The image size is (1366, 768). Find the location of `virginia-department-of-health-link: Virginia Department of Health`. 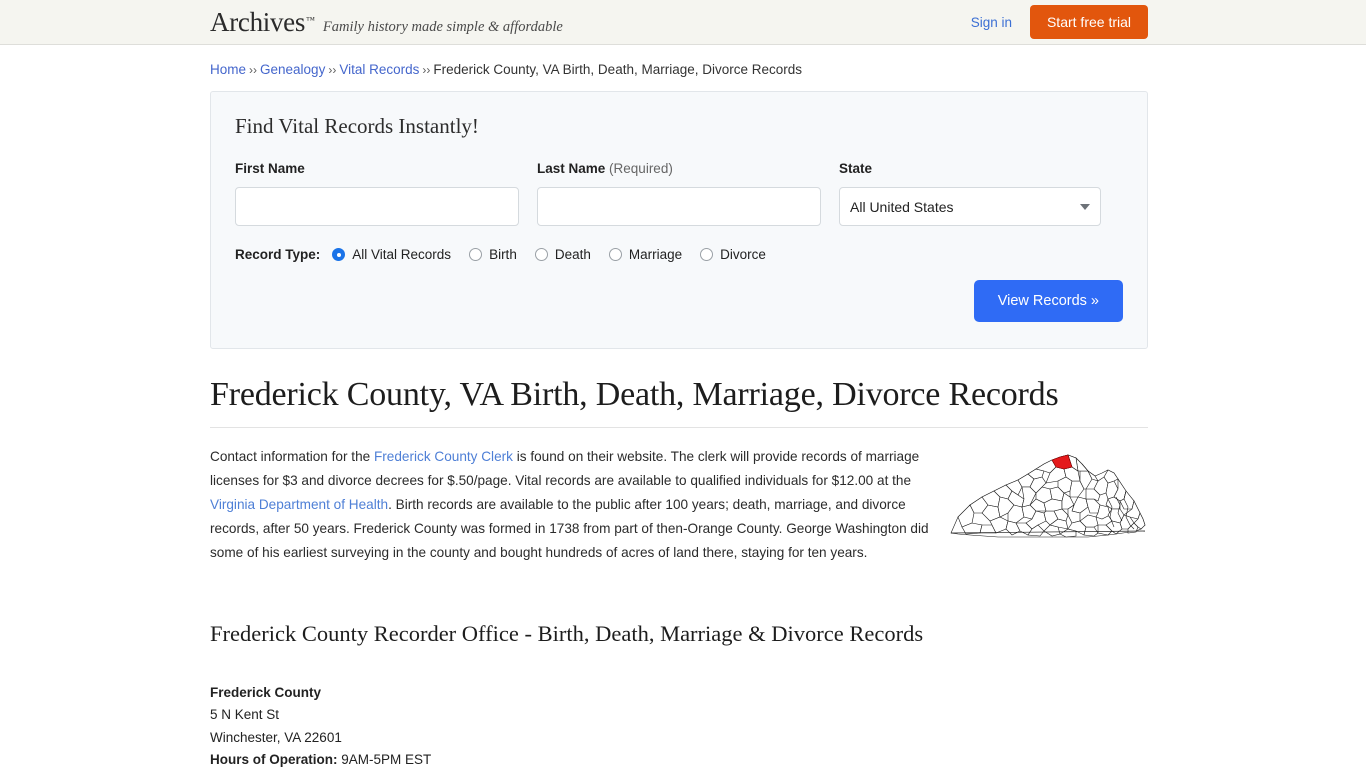

virginia-department-of-health-link: Virginia Department of Health is located at coordinates (299, 504).